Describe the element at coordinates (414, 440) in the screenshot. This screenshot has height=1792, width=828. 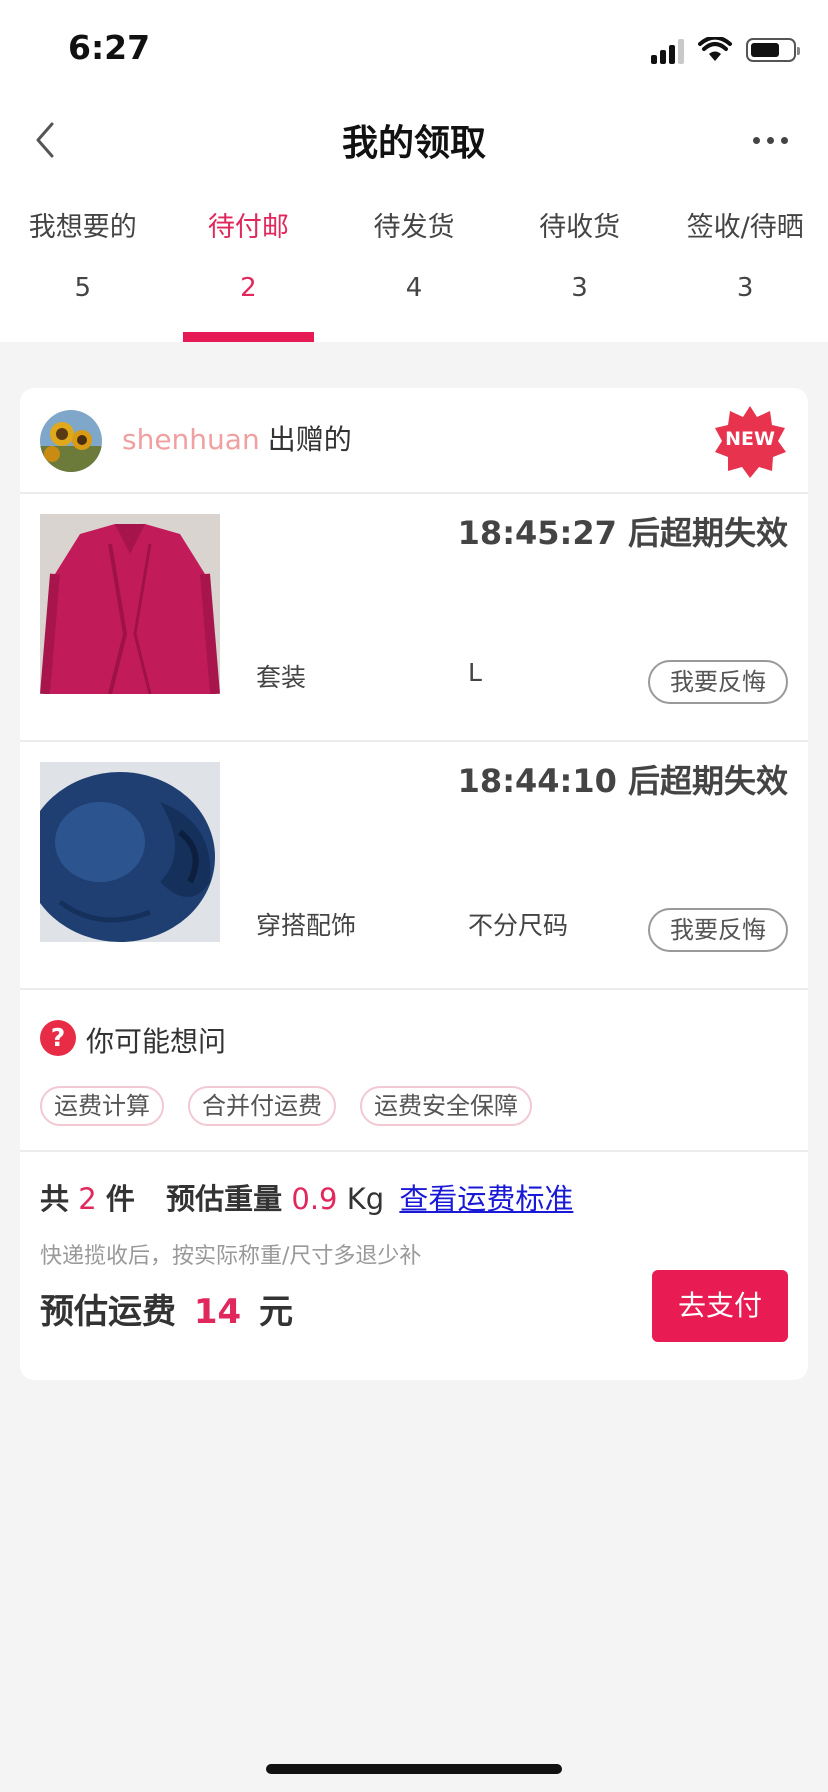
I see `giver-header: shenhuan 出赠的 NEW` at that location.